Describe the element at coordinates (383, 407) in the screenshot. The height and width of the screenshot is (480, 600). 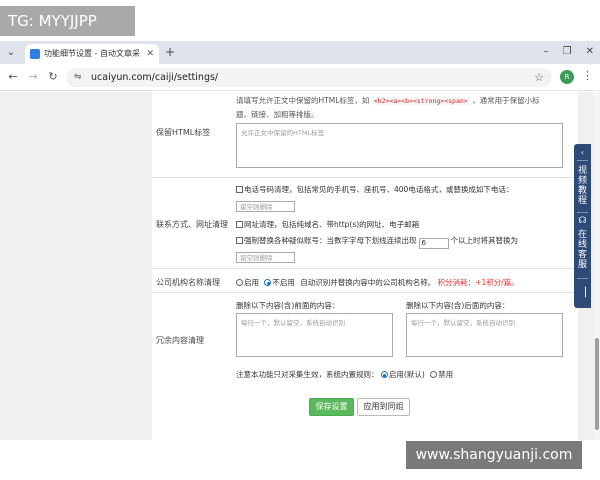
I see `apply-to-group-button: 应用到同组` at that location.